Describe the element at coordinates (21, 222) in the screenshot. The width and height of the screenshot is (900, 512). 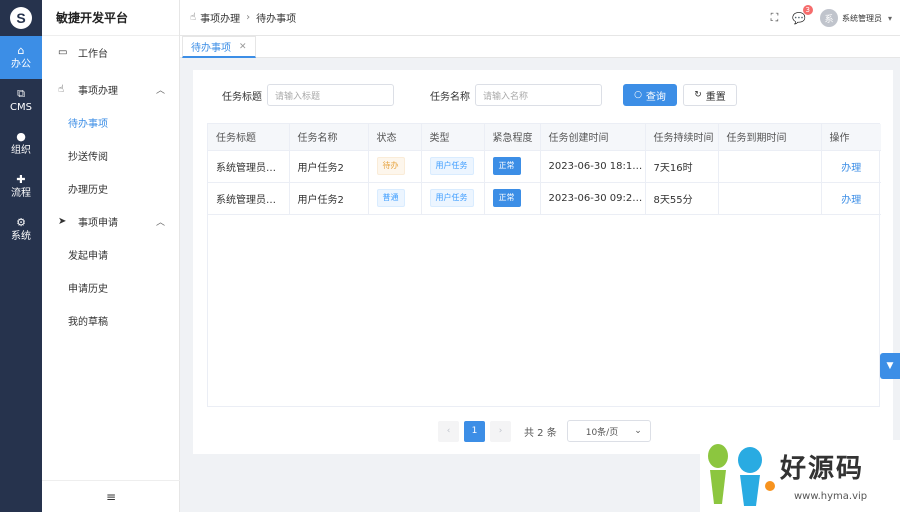
I see `gear-icon: ⚙` at that location.